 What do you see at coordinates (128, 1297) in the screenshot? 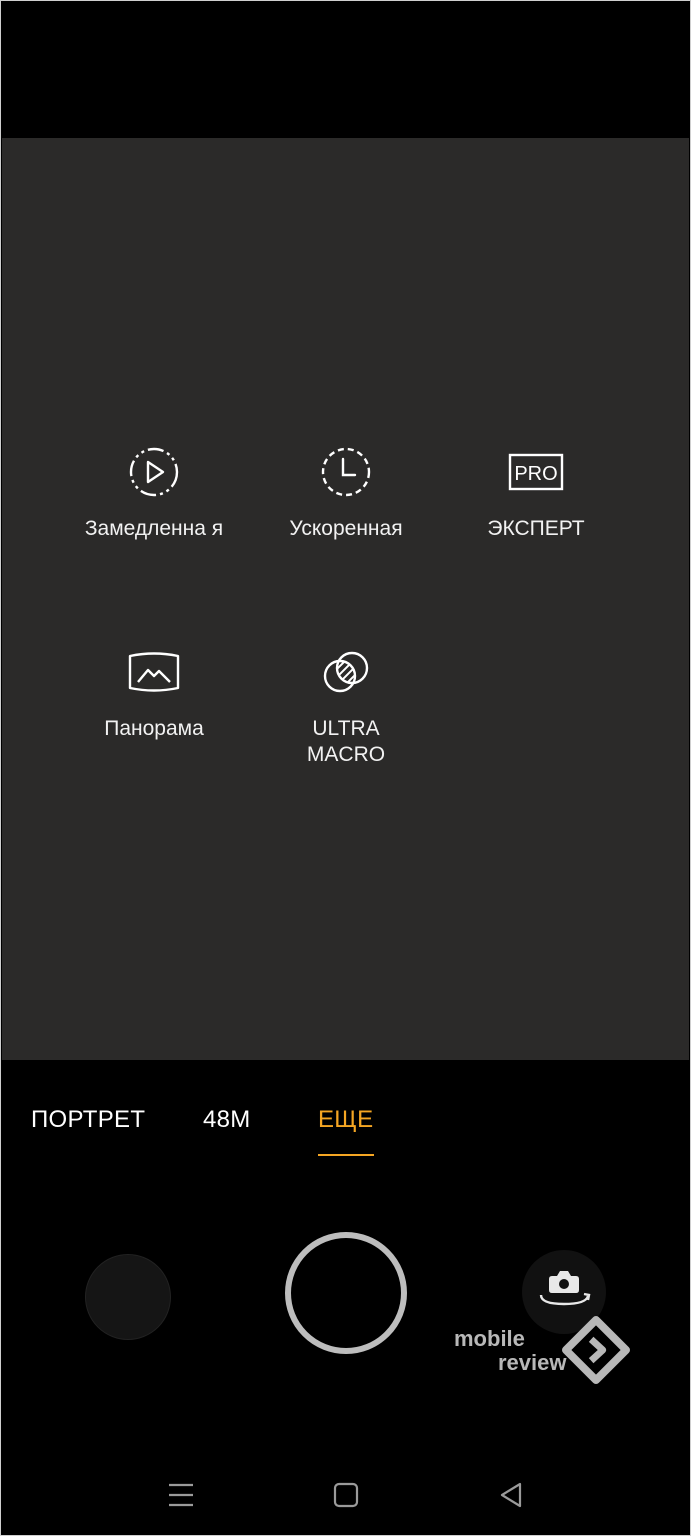
I see `gallery-thumbnail` at bounding box center [128, 1297].